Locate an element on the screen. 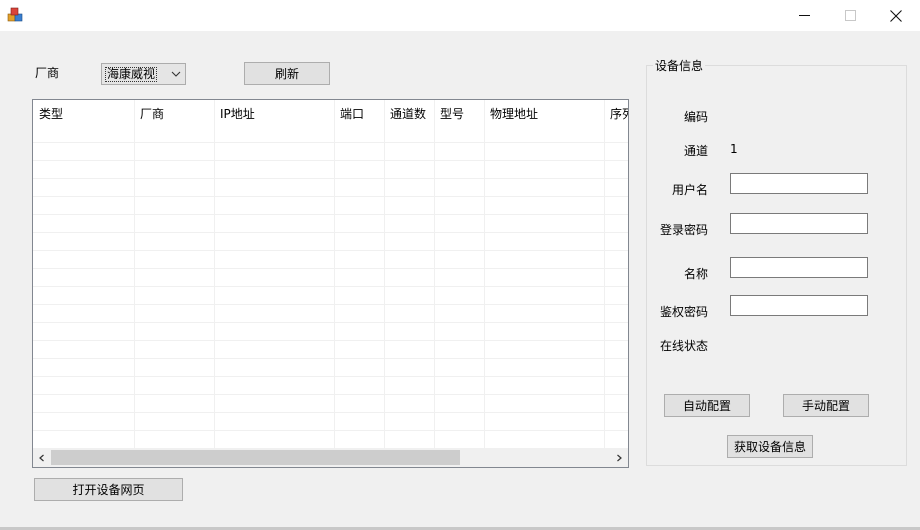 The height and width of the screenshot is (530, 920). table-header: 类型 厂商 IP地址 端口 通道数 型号 物理地址 序列号 is located at coordinates (330, 114).